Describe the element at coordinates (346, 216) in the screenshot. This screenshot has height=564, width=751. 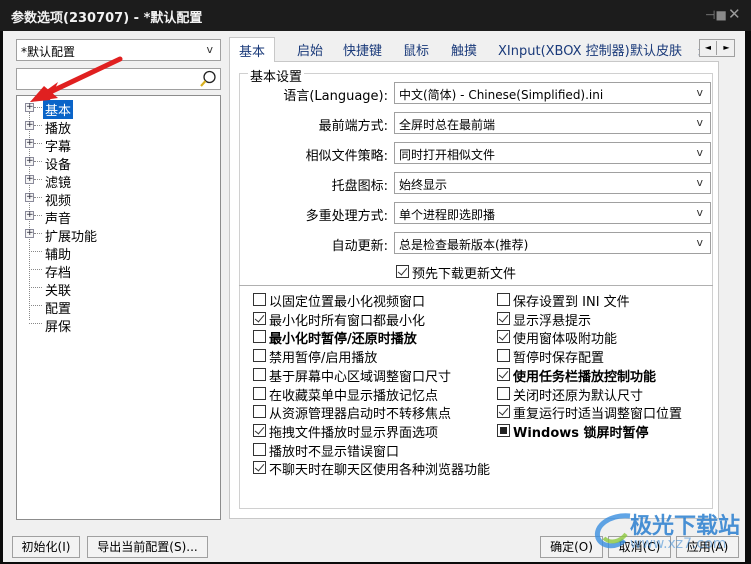
I see `setting-label: 多重处理方式:` at that location.